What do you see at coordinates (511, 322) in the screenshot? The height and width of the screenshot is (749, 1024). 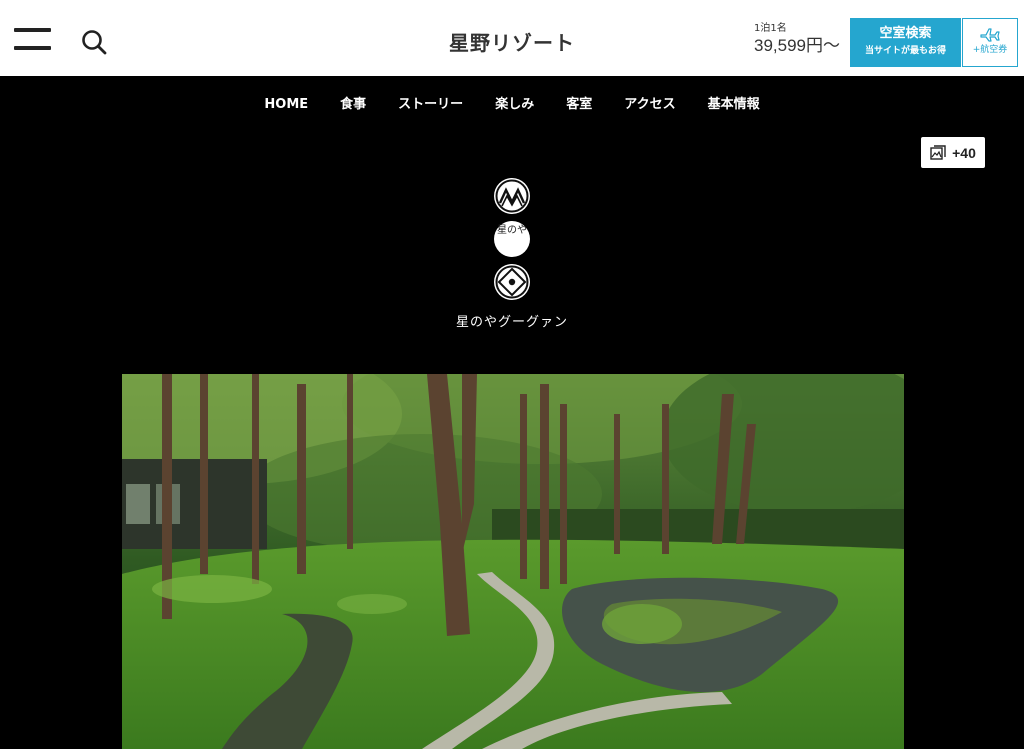 I see `property-name: 星のやグーグァン` at bounding box center [511, 322].